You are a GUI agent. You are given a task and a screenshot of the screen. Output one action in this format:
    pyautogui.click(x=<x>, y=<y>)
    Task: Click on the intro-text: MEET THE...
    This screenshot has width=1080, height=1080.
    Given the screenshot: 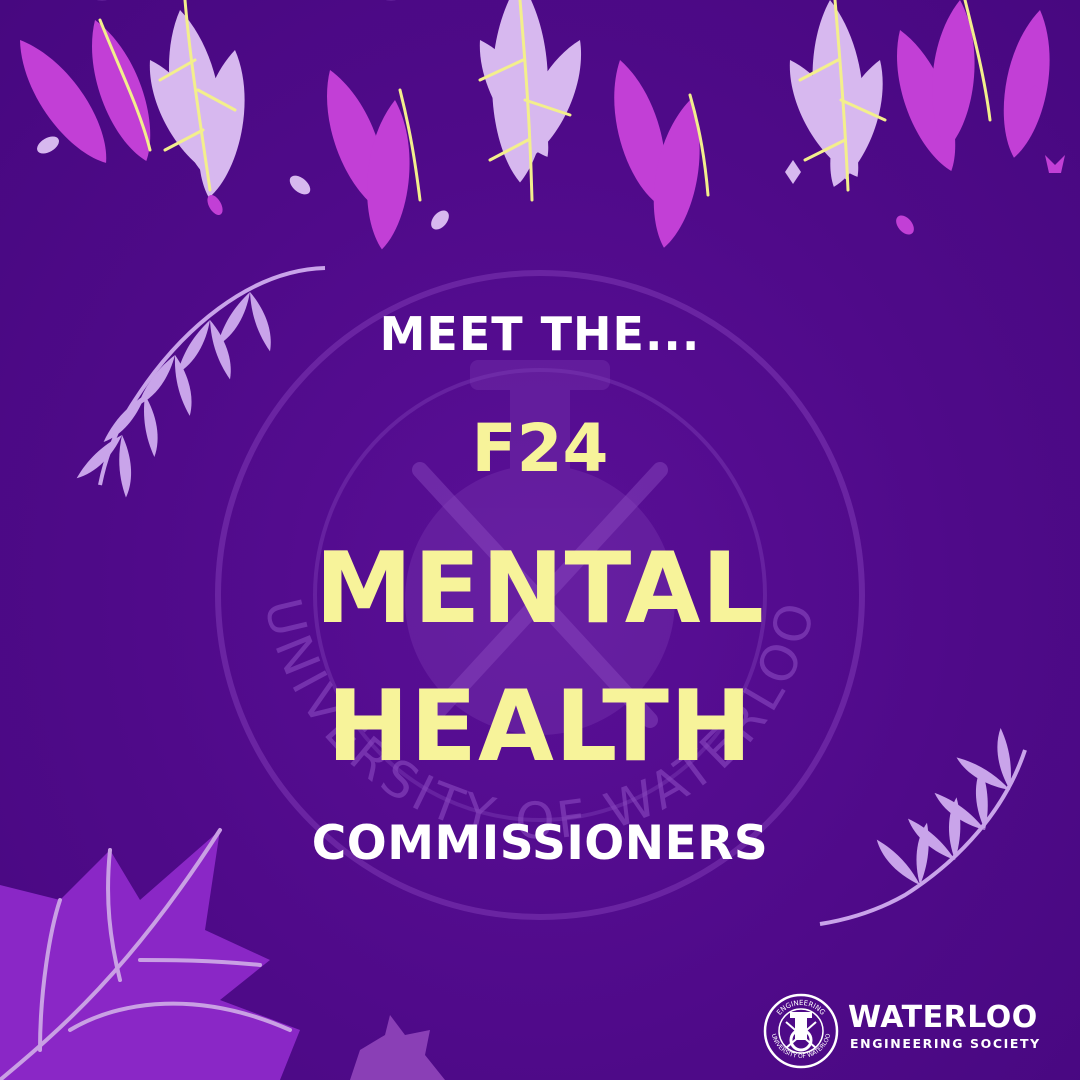 What is the action you would take?
    pyautogui.click(x=540, y=334)
    